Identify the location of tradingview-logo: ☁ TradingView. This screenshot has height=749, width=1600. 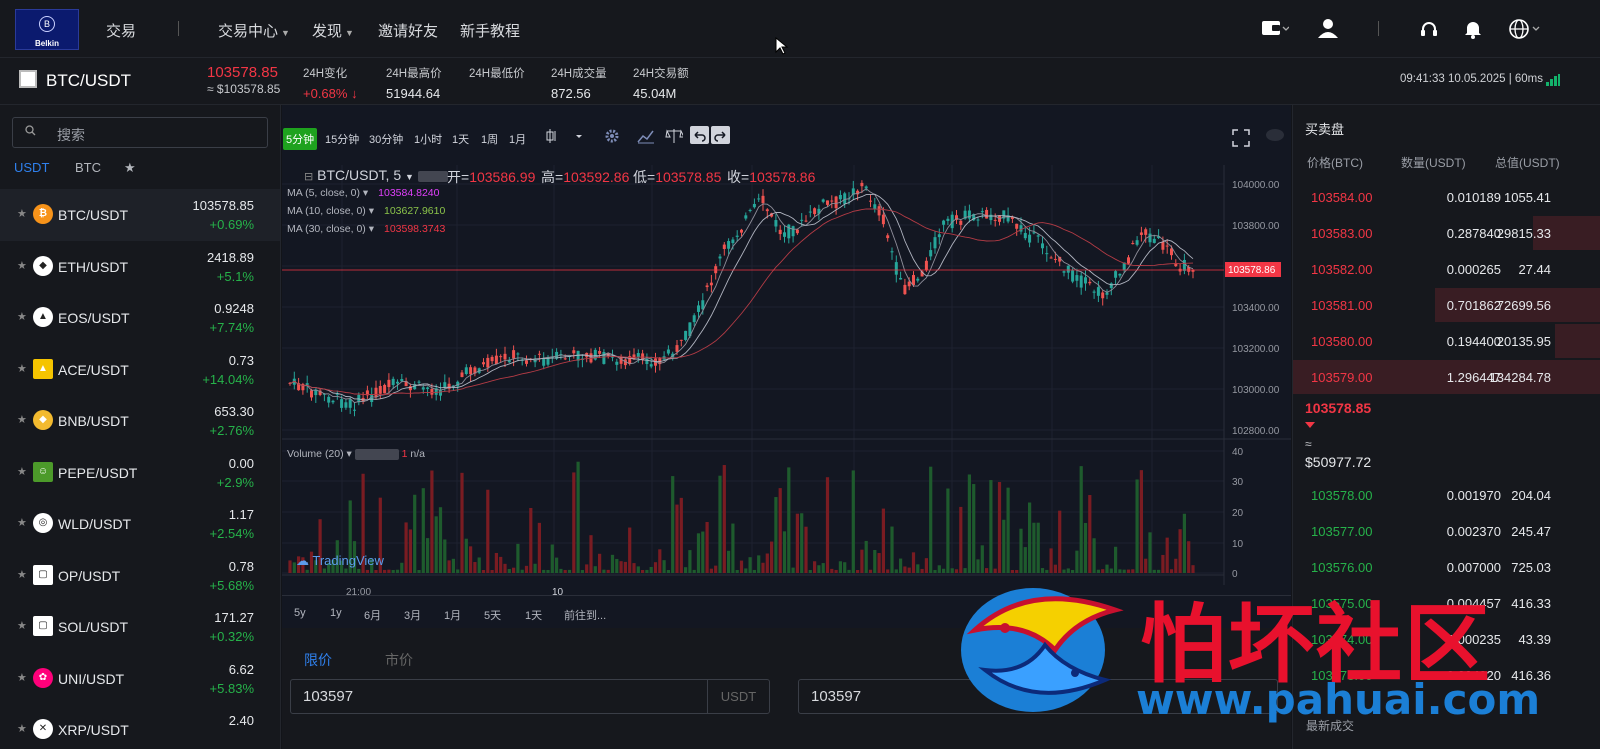
(340, 561).